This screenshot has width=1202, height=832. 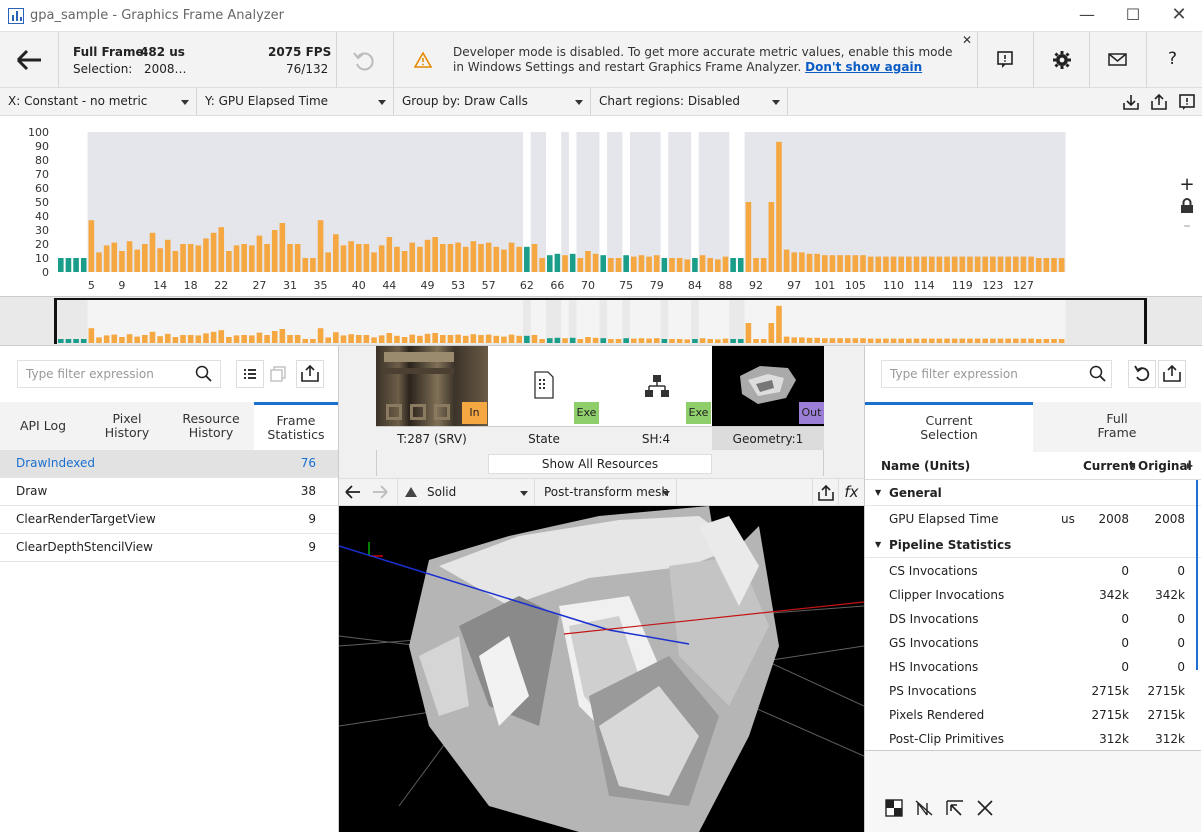 What do you see at coordinates (1033, 691) in the screenshot?
I see `metric-row: PS Invocations 2715k 2715k` at bounding box center [1033, 691].